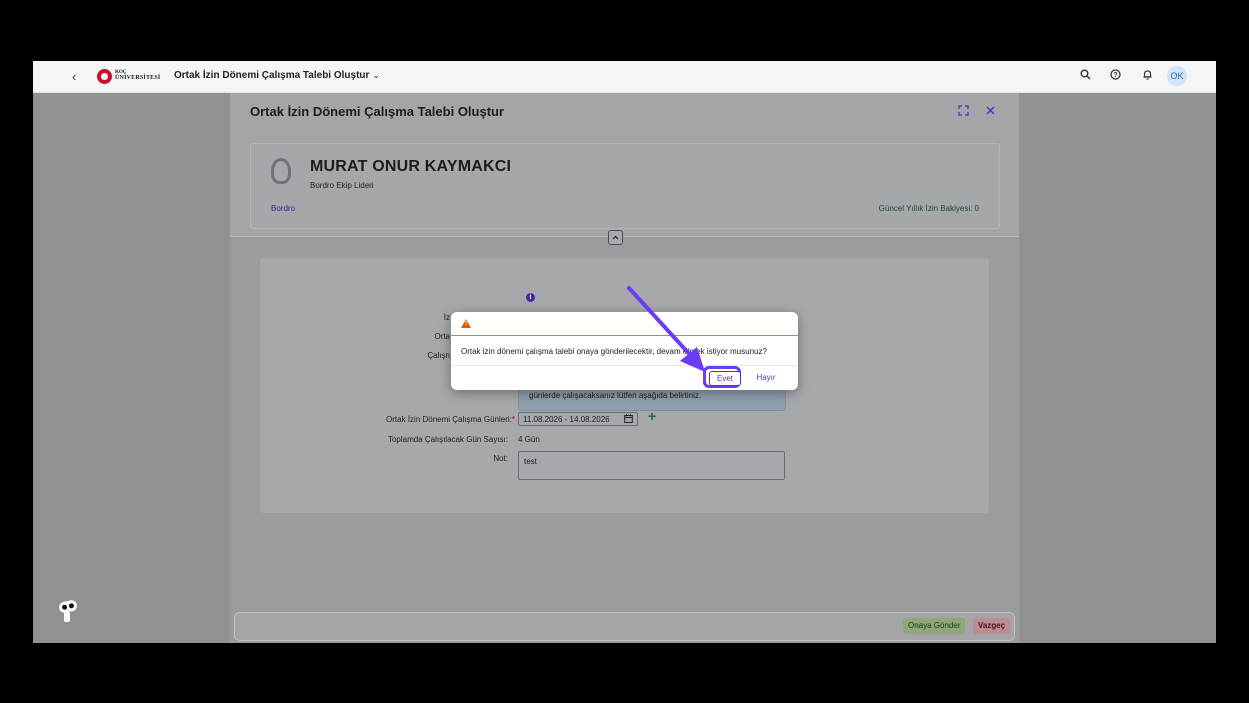  Describe the element at coordinates (963, 112) in the screenshot. I see `fullscreen-icon` at that location.